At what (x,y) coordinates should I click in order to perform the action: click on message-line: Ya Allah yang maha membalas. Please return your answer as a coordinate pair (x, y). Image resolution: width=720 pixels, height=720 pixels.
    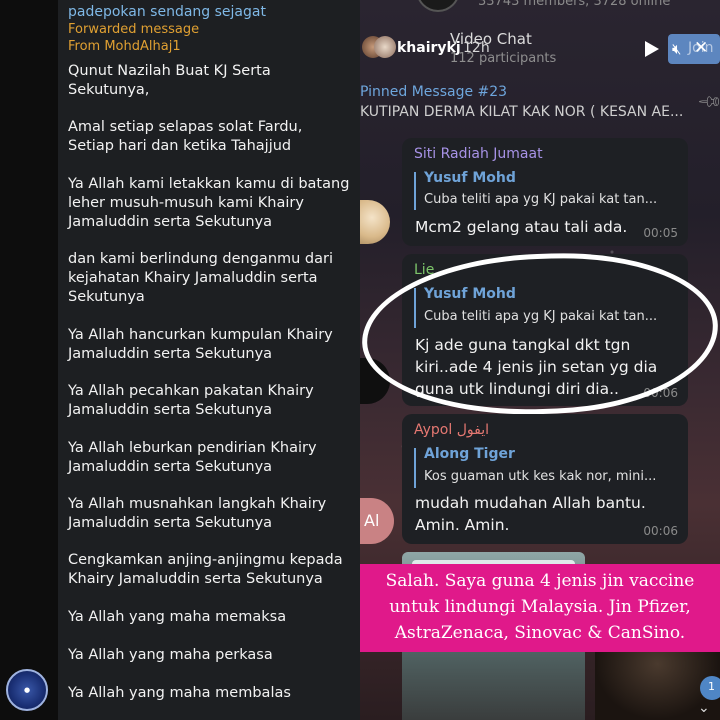
    Looking at the image, I should click on (179, 693).